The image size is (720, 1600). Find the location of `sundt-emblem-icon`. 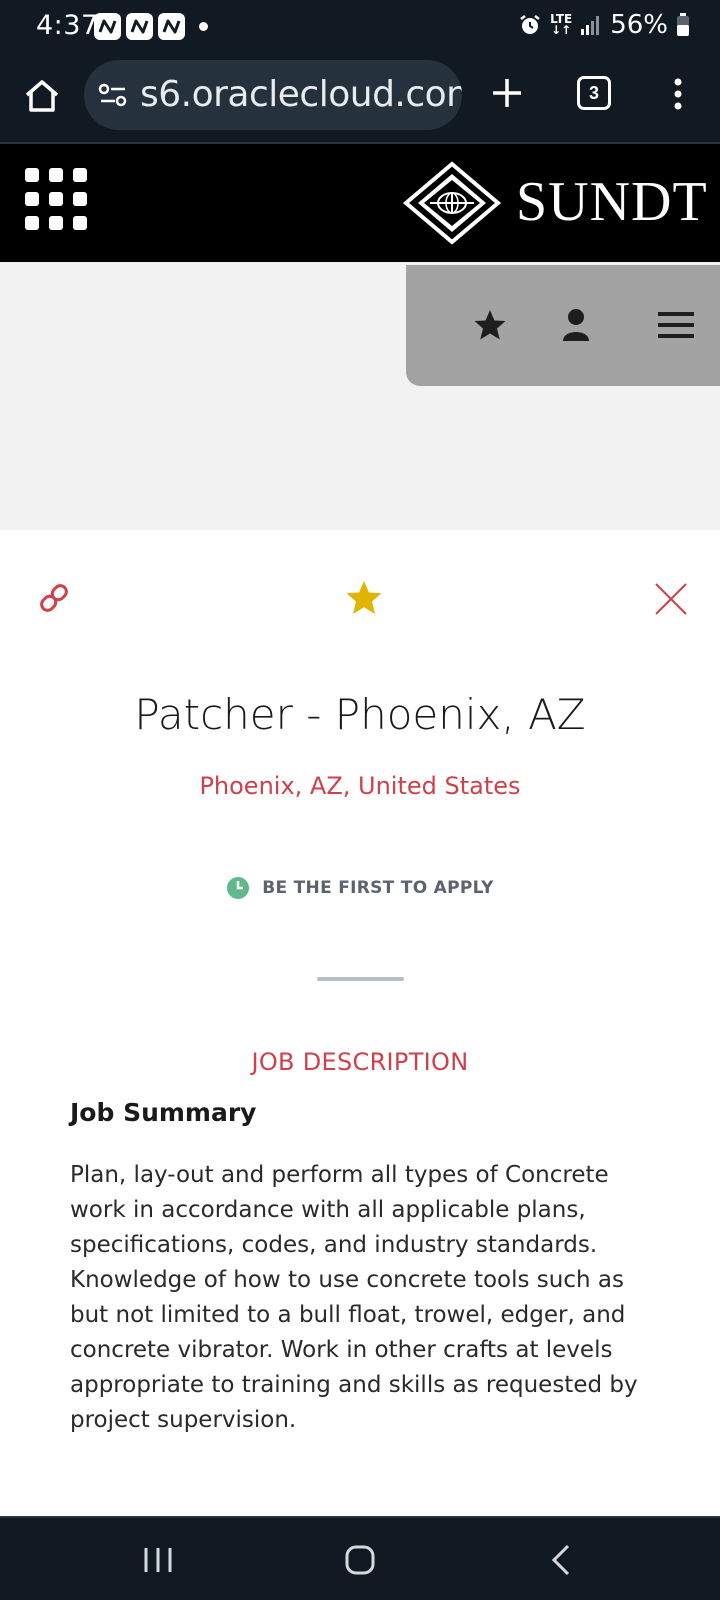

sundt-emblem-icon is located at coordinates (452, 203).